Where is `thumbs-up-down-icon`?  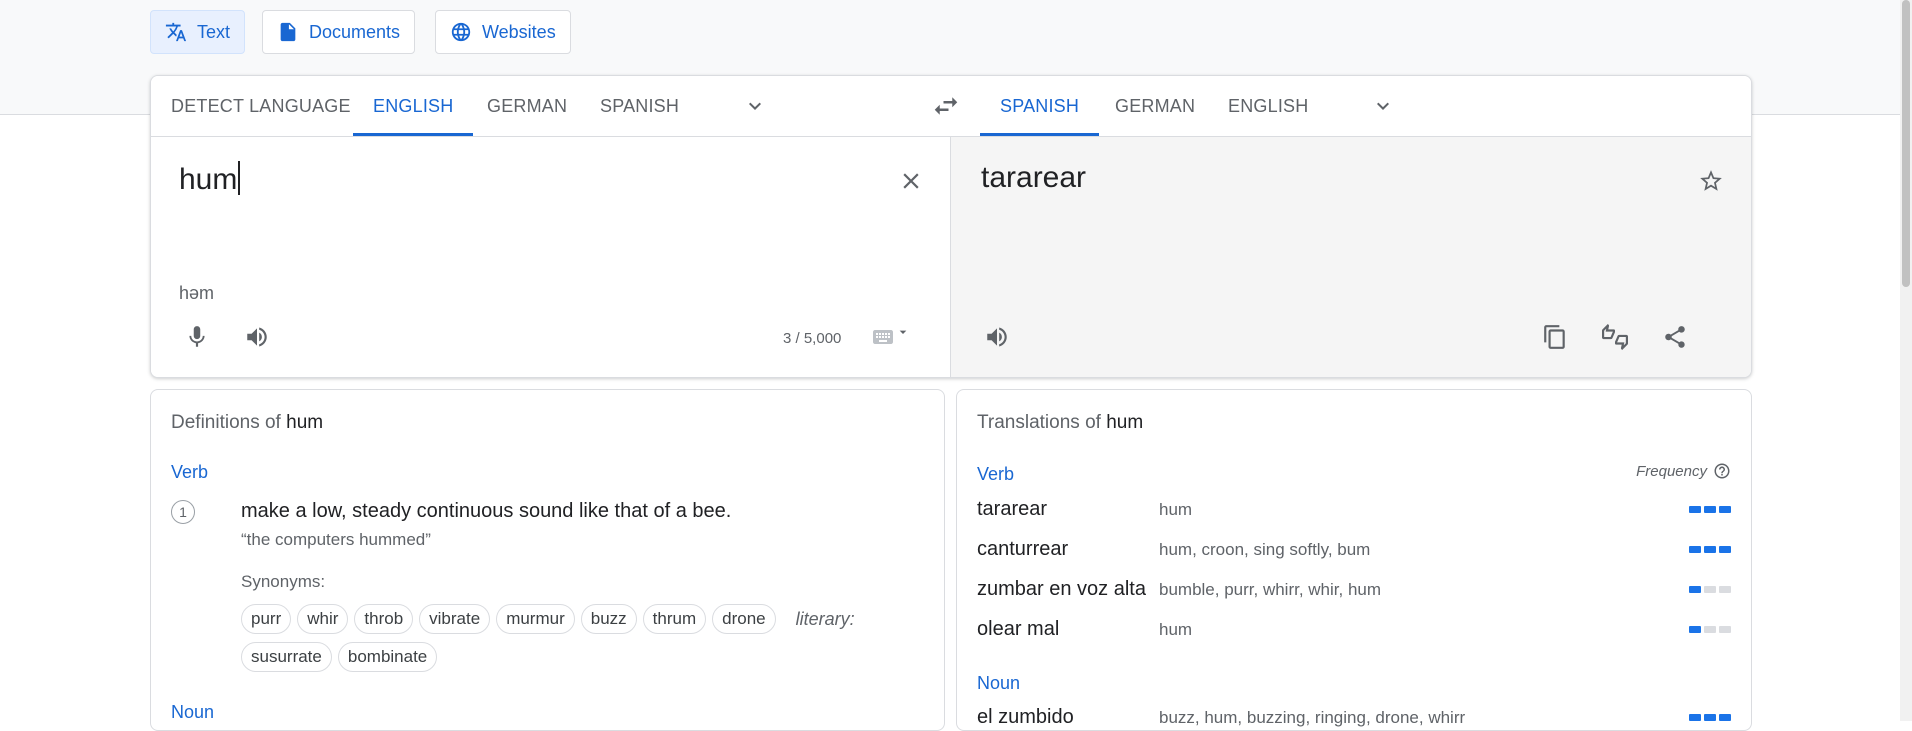
thumbs-up-down-icon is located at coordinates (1615, 337).